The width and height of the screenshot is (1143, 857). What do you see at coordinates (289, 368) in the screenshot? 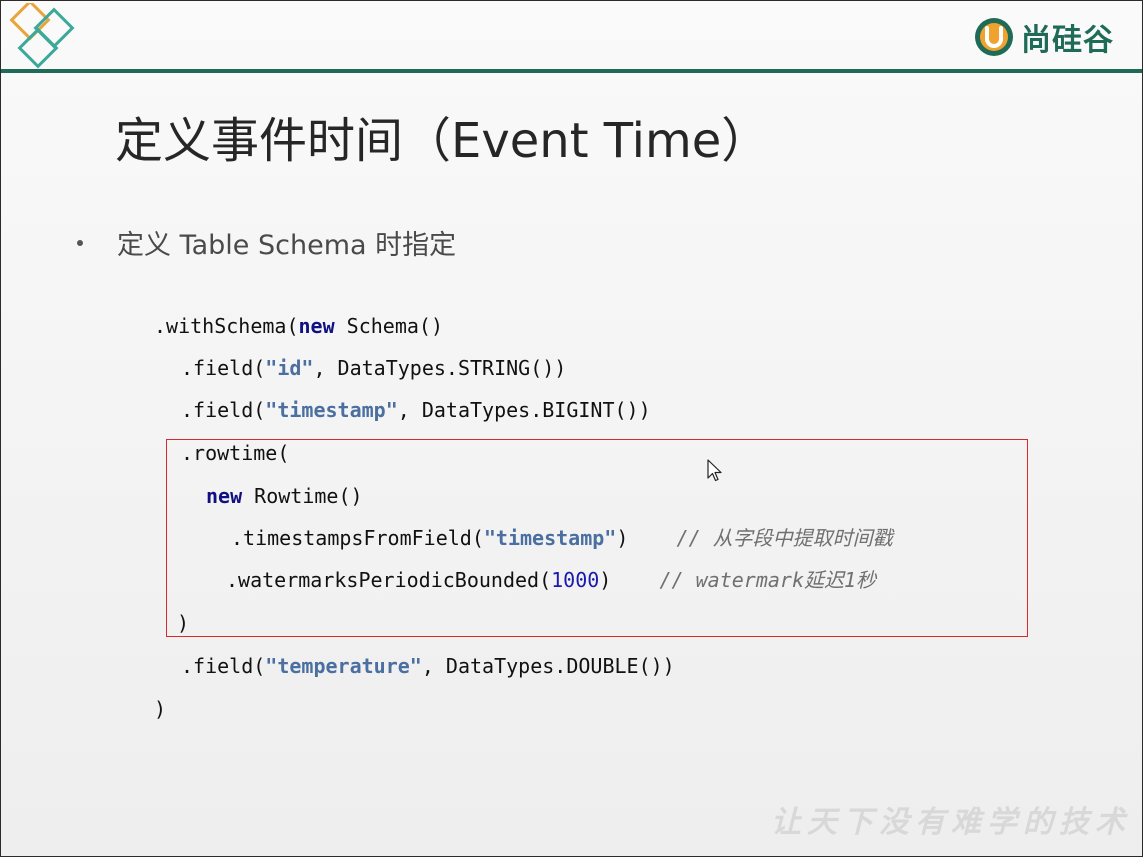
I see `code-string: "id"` at bounding box center [289, 368].